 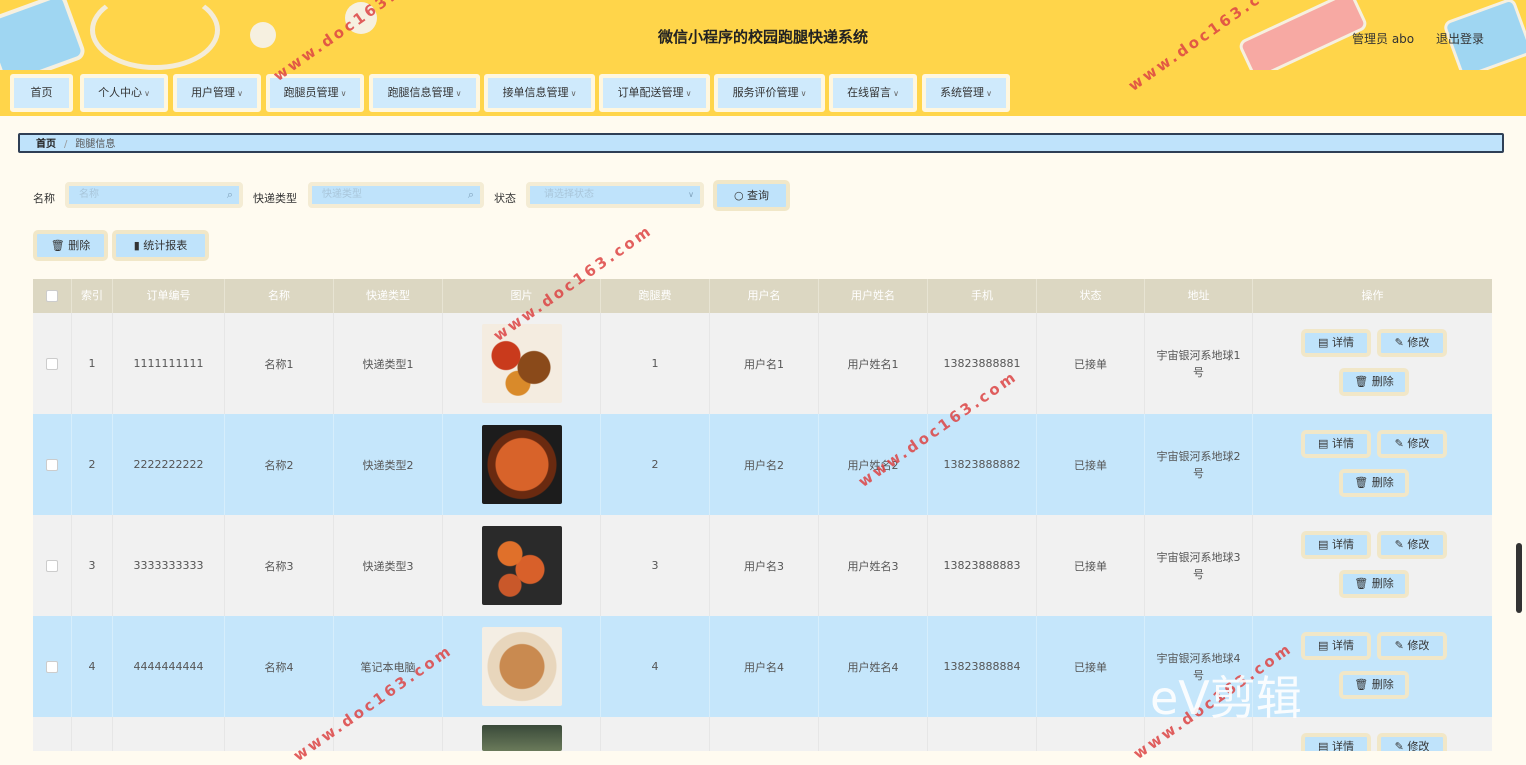 What do you see at coordinates (655, 363) in the screenshot?
I see `cell-fee: 1` at bounding box center [655, 363].